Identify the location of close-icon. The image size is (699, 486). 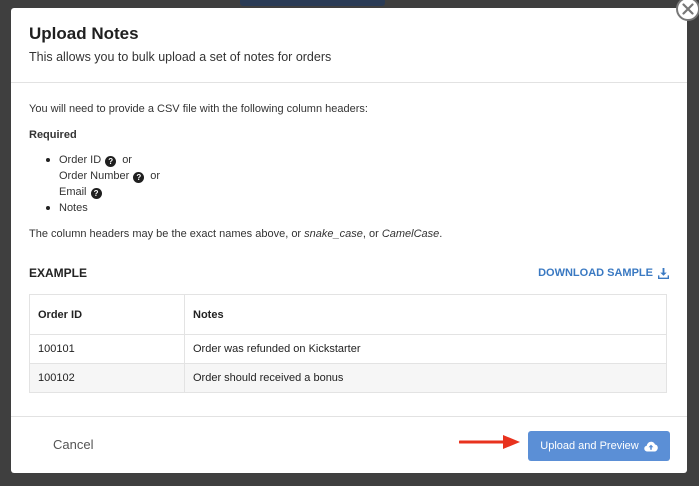
(688, 9).